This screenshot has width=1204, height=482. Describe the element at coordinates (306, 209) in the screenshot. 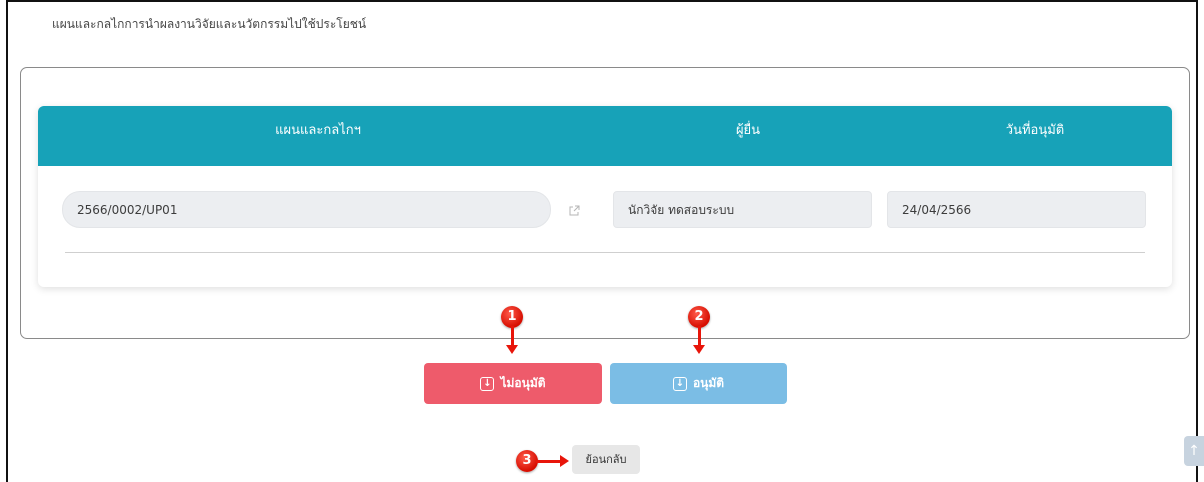

I see `plan-number-field: 2566/0002/UP01` at that location.